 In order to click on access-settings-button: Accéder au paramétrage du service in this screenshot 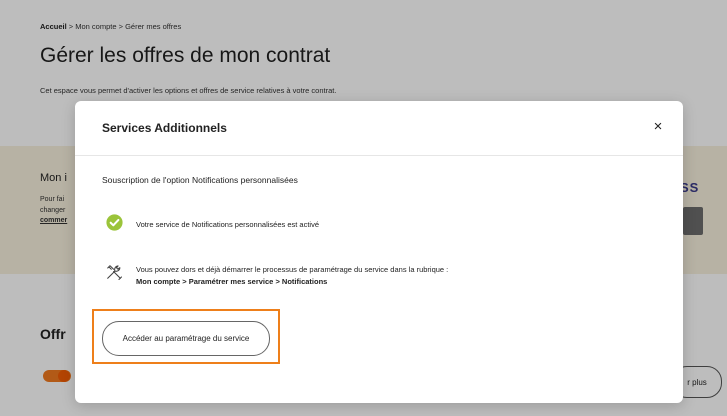, I will do `click(186, 338)`.